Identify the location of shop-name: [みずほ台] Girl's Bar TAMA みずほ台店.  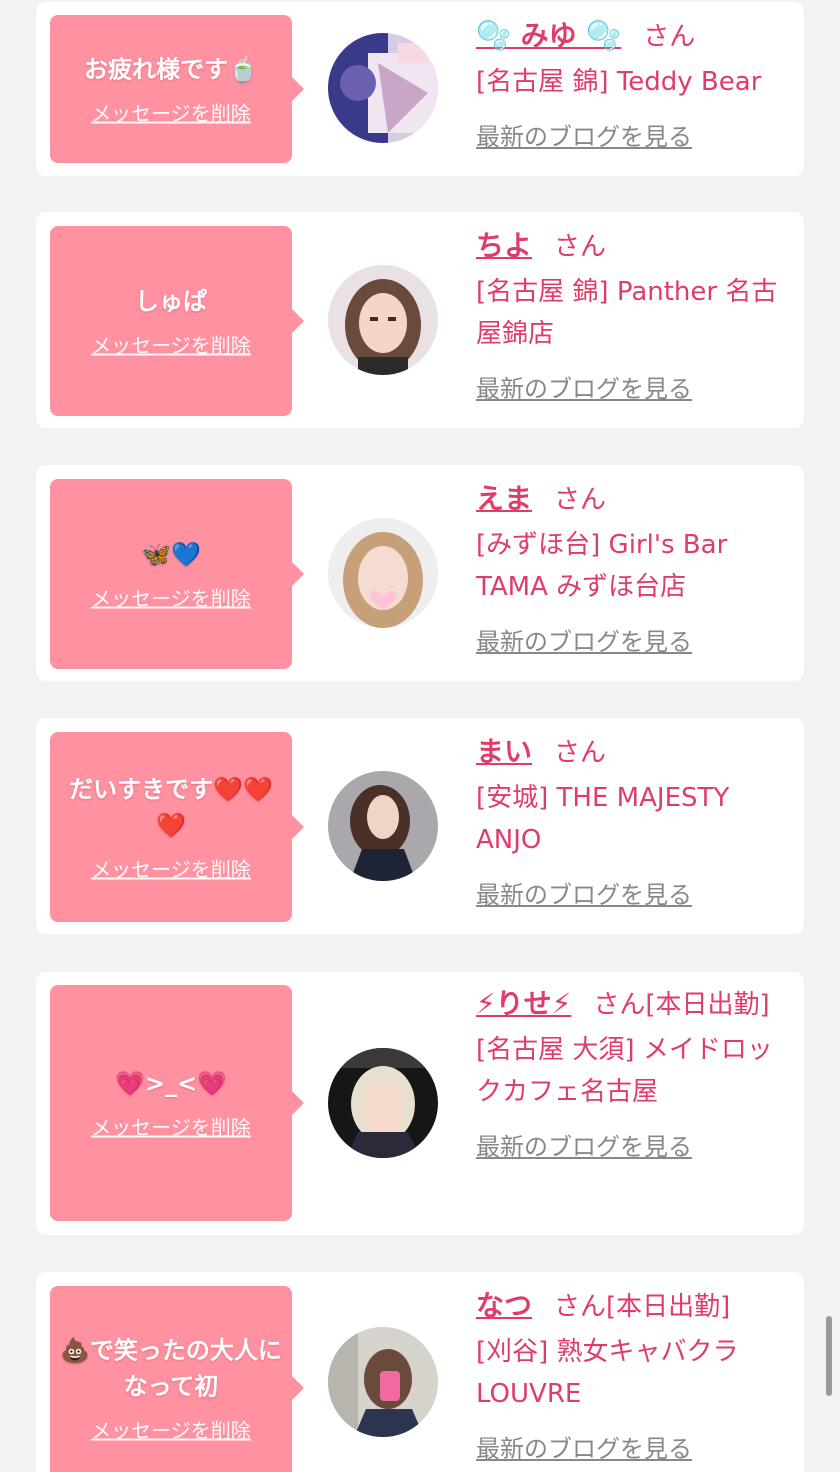
(602, 566).